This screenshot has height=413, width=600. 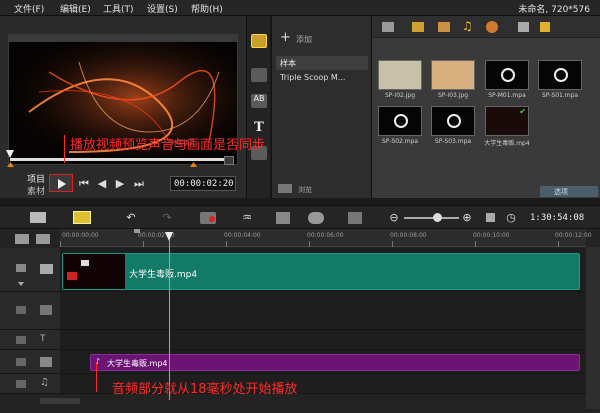 I want to click on ruler-time-label: 00:00:08:00, so click(x=408, y=235).